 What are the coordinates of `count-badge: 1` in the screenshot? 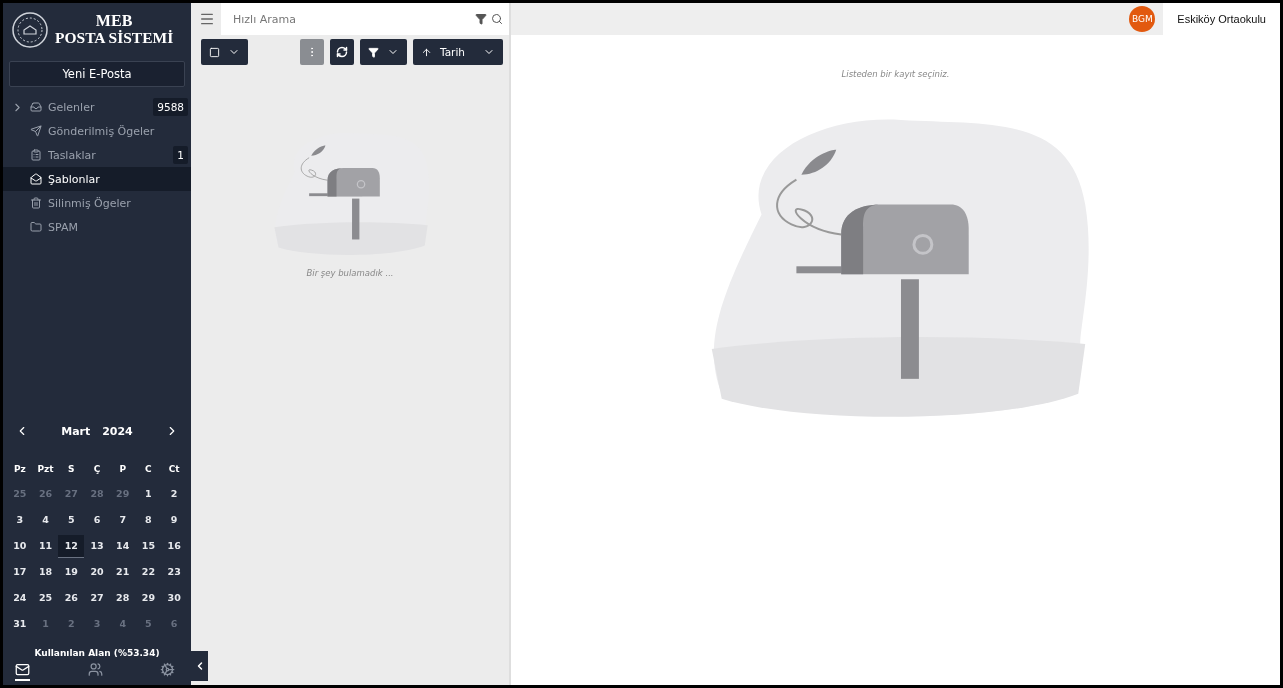 It's located at (180, 155).